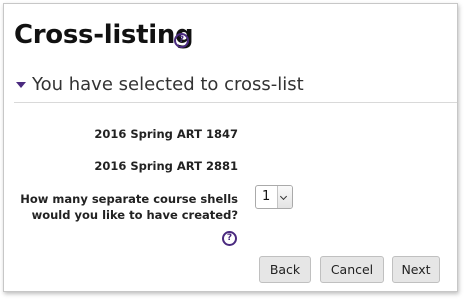 The height and width of the screenshot is (299, 465). I want to click on shells-count-value: 1, so click(266, 196).